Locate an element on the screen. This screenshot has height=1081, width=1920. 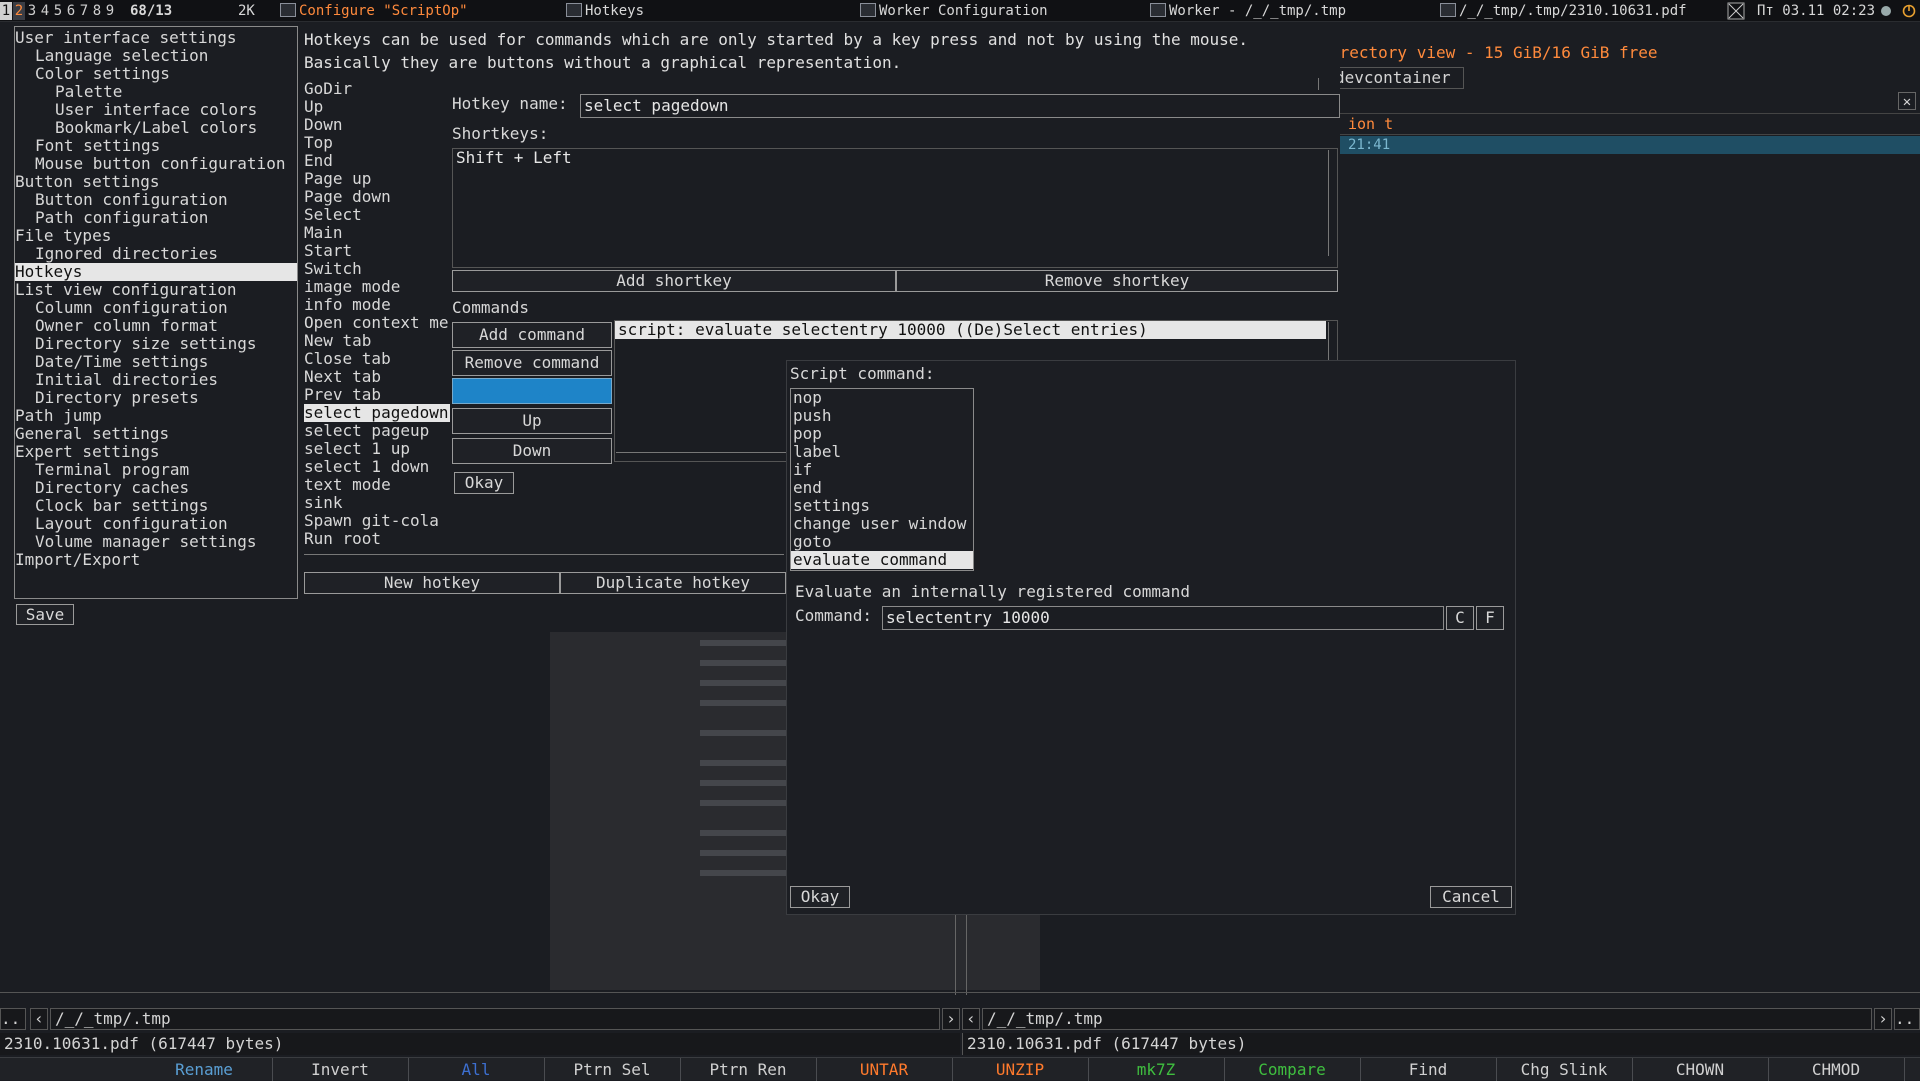
category-item: User interface colors is located at coordinates (156, 110).